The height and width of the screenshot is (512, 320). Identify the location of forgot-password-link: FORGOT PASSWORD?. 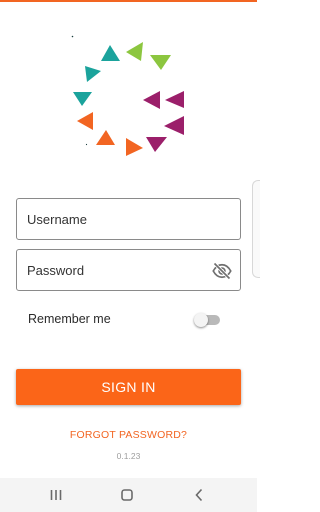
(128, 435).